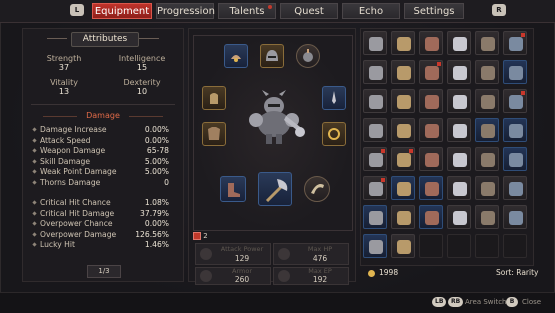 Image resolution: width=555 pixels, height=313 pixels. Describe the element at coordinates (485, 302) in the screenshot. I see `area-switch-hint: Area Switch` at that location.